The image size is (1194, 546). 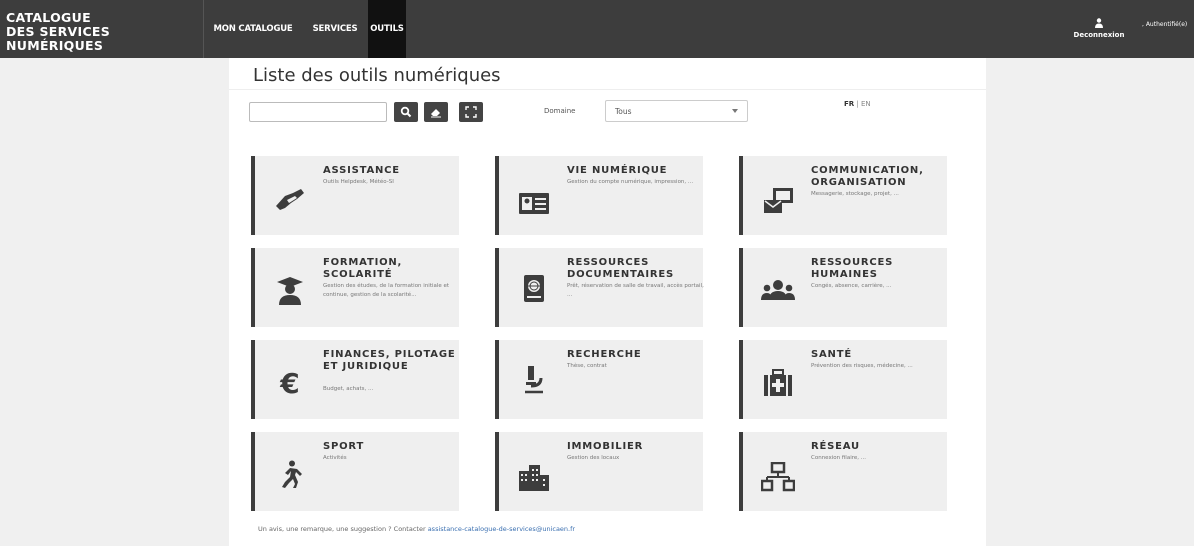 I want to click on envelope-monitor-icon, so click(x=778, y=200).